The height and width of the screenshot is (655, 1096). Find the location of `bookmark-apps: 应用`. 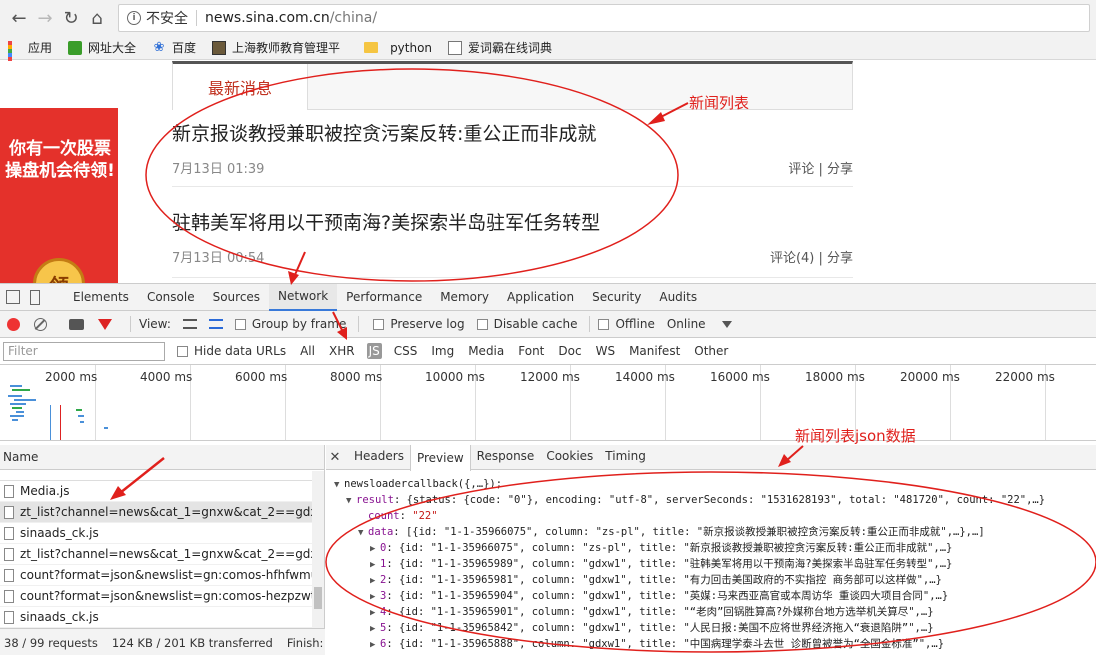

bookmark-apps: 应用 is located at coordinates (30, 58).